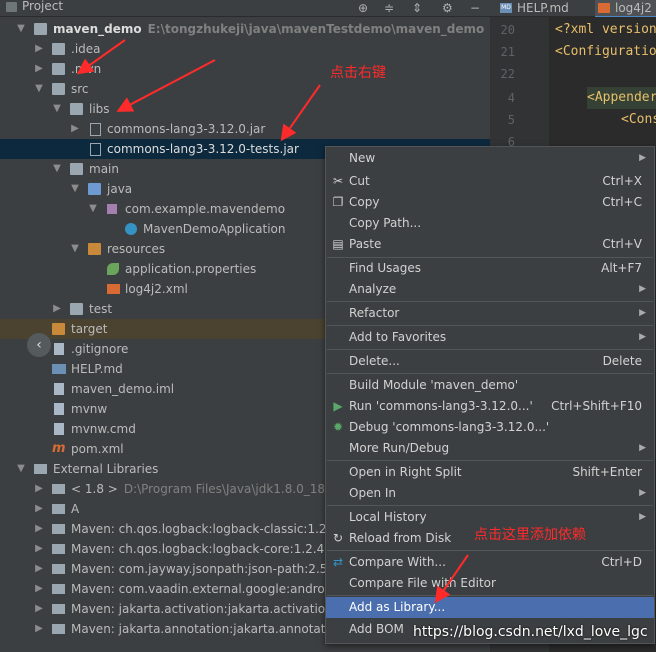  Describe the element at coordinates (101, 57) in the screenshot. I see `arrow-to-src` at that location.